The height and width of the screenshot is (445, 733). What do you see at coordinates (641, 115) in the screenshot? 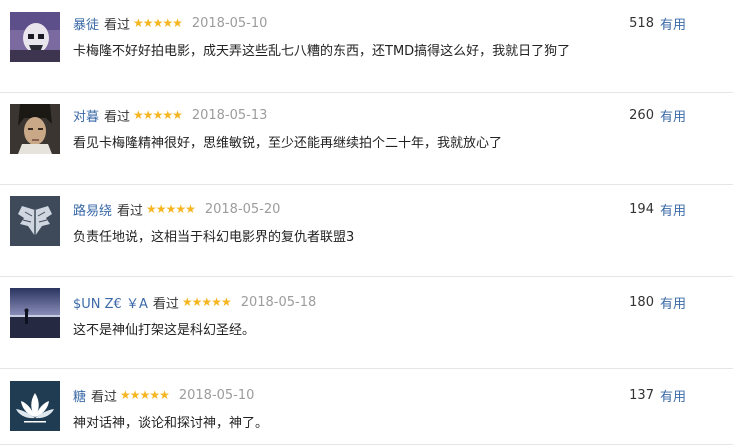
I see `useful-count: 260` at bounding box center [641, 115].